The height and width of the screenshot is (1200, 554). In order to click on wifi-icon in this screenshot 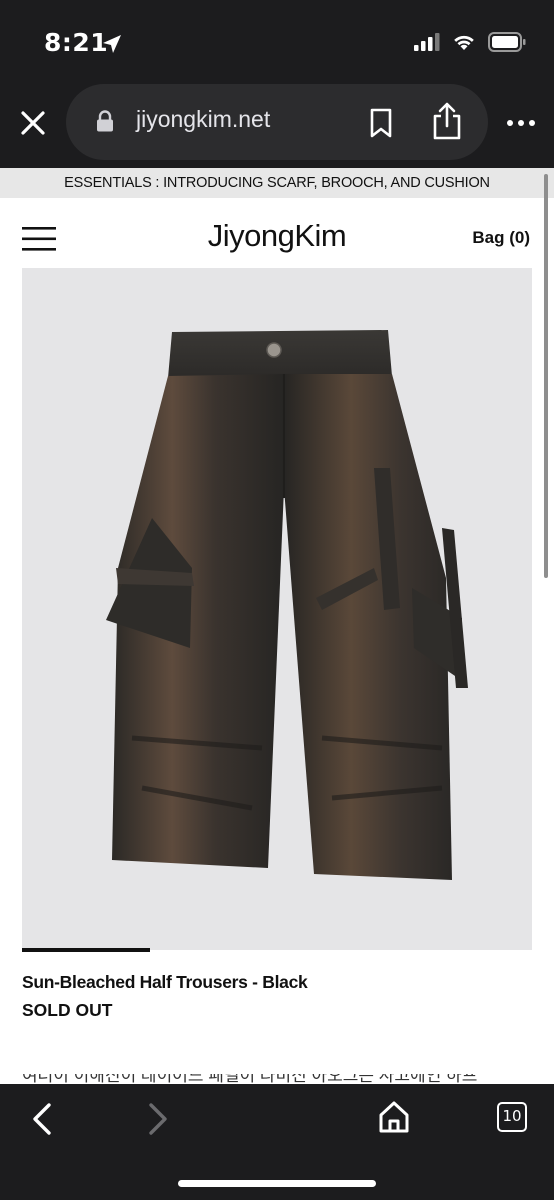, I will do `click(464, 42)`.